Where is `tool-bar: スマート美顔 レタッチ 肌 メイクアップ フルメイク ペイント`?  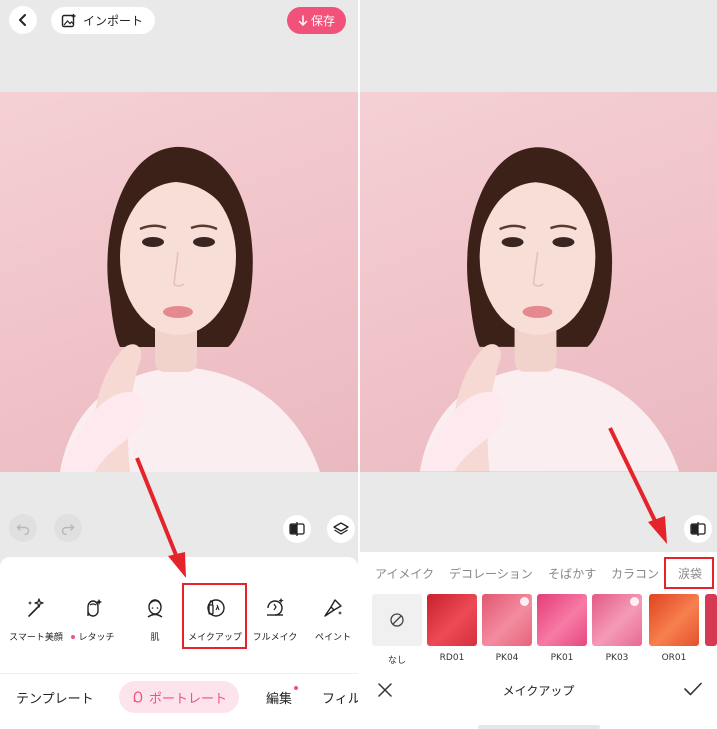 tool-bar: スマート美顔 レタッチ 肌 メイクアップ フルメイク ペイント is located at coordinates (179, 621).